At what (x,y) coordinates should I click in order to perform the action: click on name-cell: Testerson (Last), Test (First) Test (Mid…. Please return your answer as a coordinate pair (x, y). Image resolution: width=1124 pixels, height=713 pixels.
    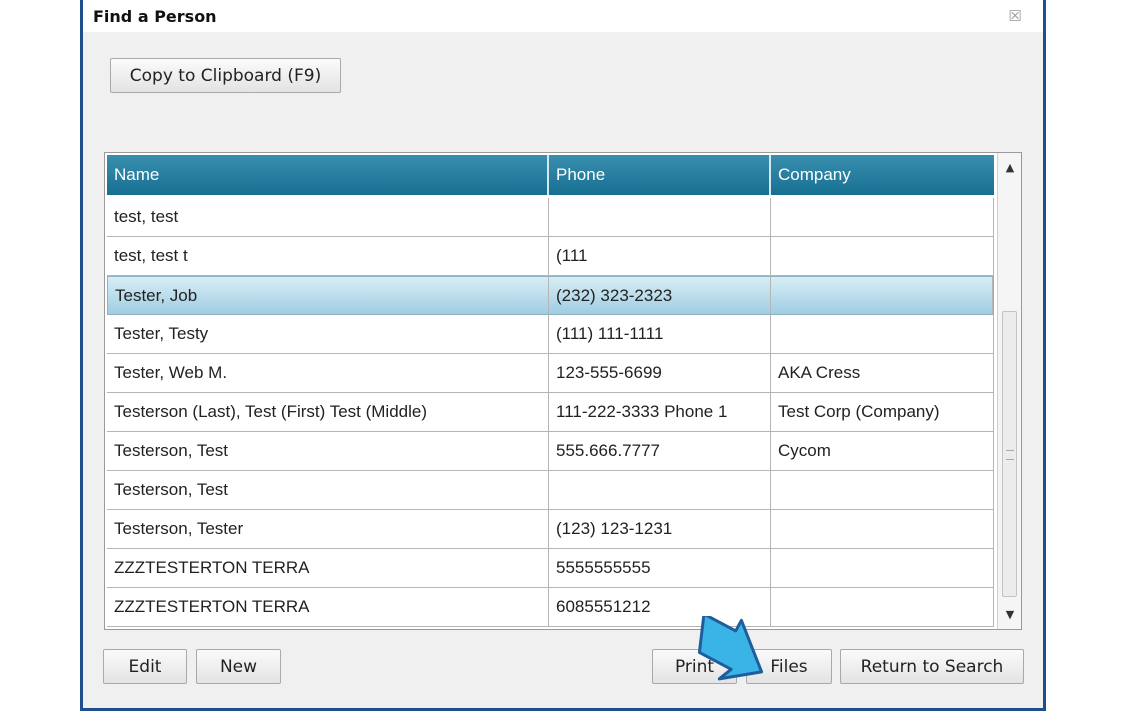
    Looking at the image, I should click on (328, 412).